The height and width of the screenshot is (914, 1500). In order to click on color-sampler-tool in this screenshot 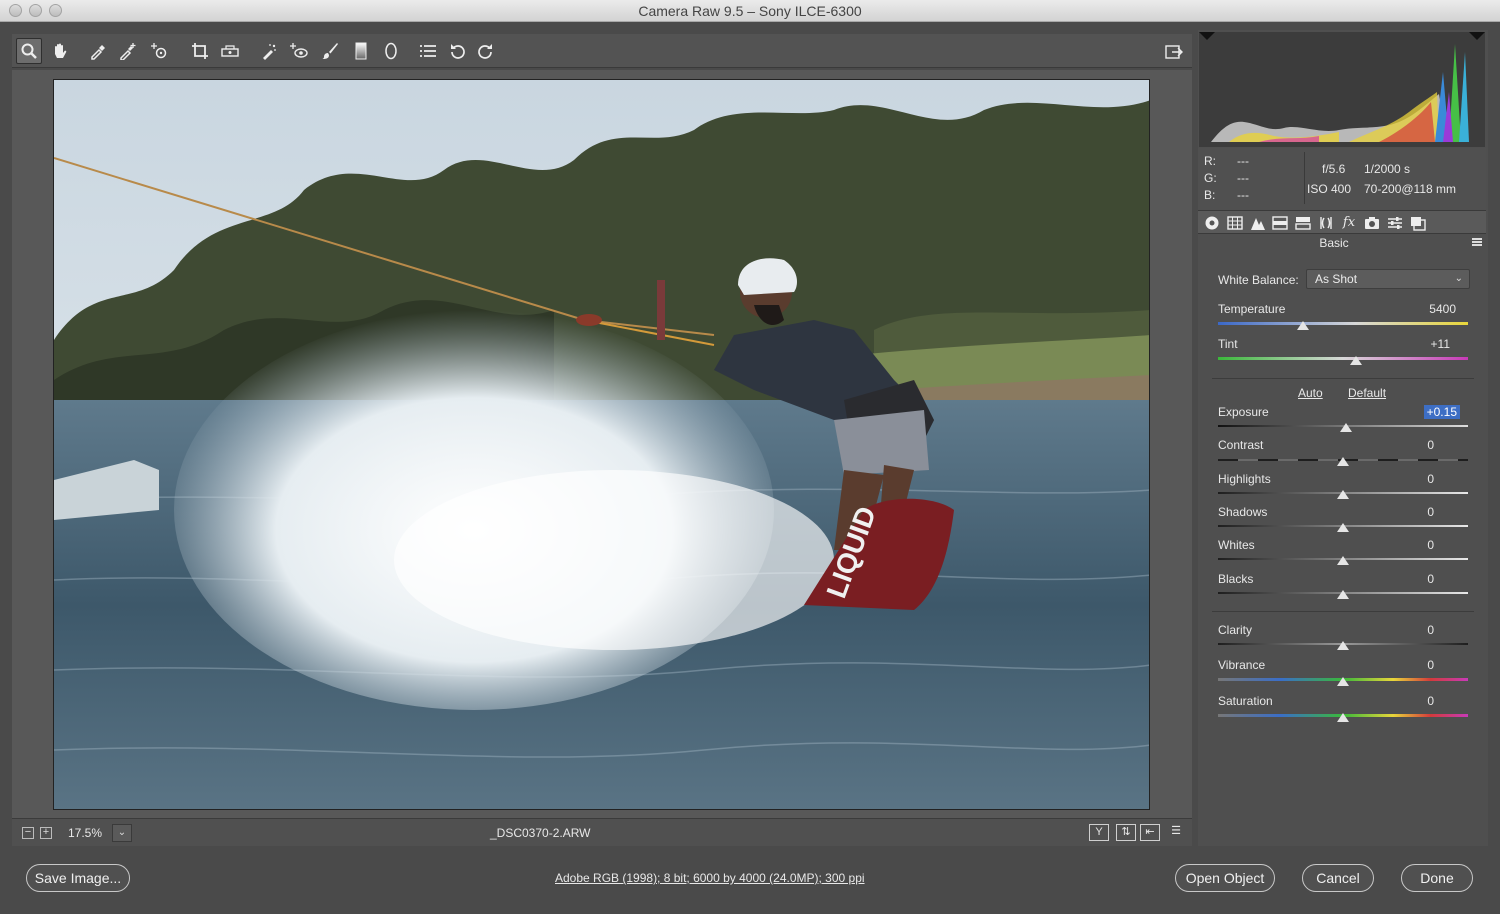, I will do `click(128, 51)`.